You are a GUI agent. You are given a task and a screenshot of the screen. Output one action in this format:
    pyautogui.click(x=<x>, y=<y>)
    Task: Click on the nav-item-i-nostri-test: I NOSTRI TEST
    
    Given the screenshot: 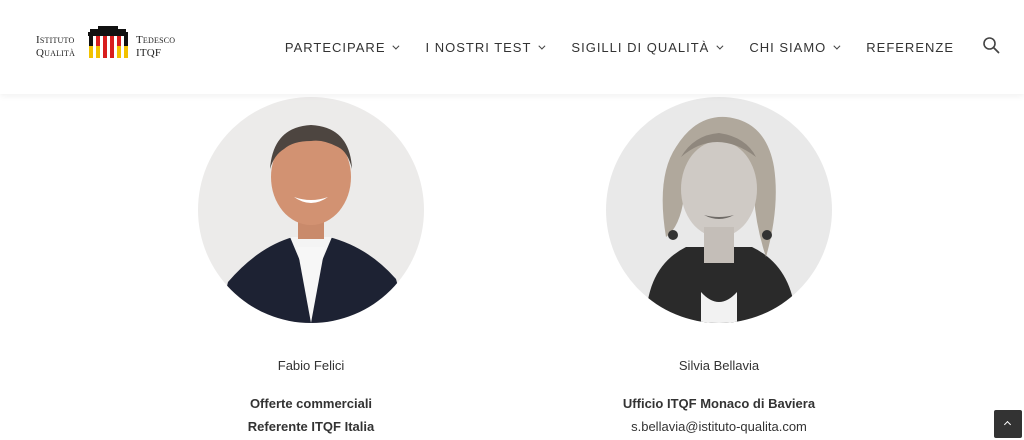 What is the action you would take?
    pyautogui.click(x=485, y=47)
    